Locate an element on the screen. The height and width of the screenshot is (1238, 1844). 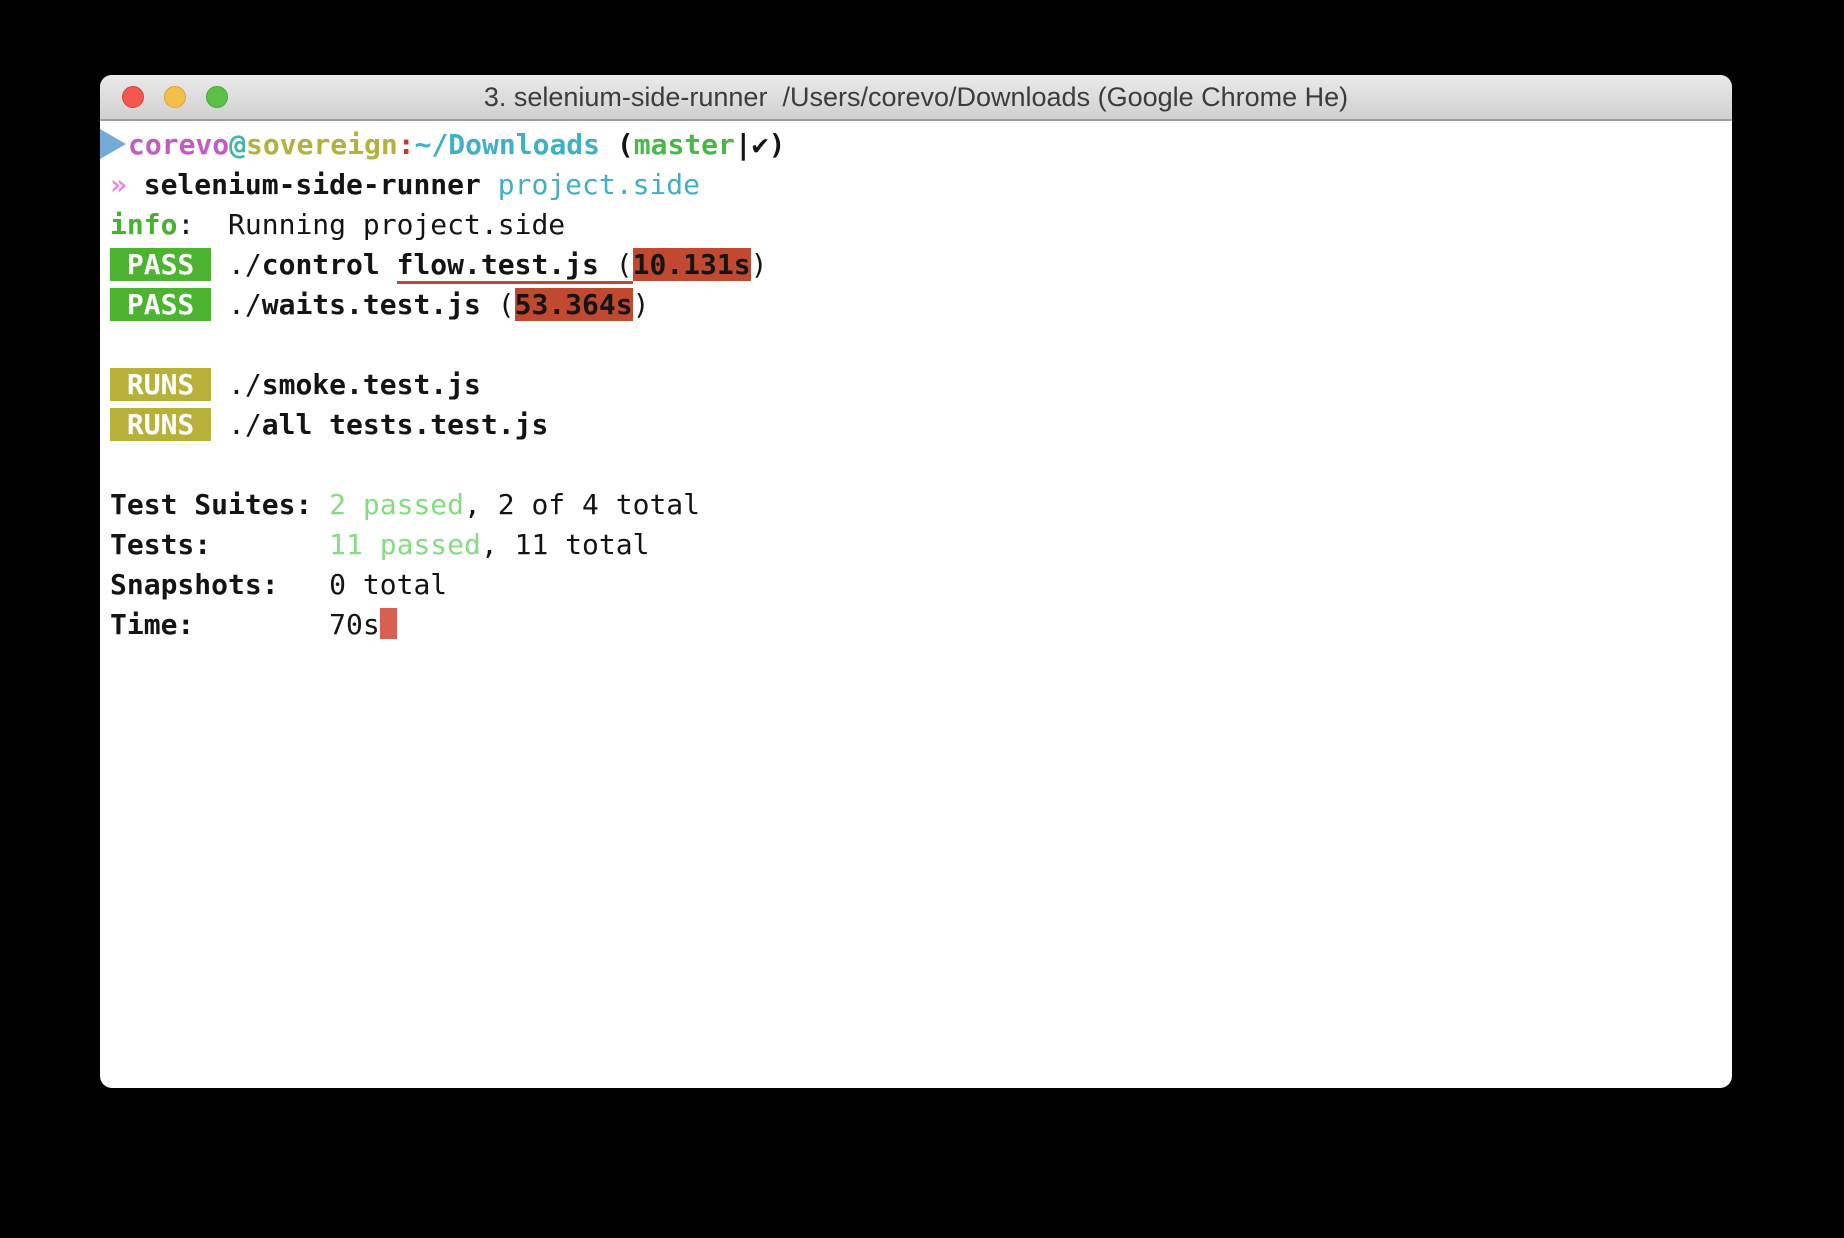
summary-total: , 2 of 4 total is located at coordinates (582, 504).